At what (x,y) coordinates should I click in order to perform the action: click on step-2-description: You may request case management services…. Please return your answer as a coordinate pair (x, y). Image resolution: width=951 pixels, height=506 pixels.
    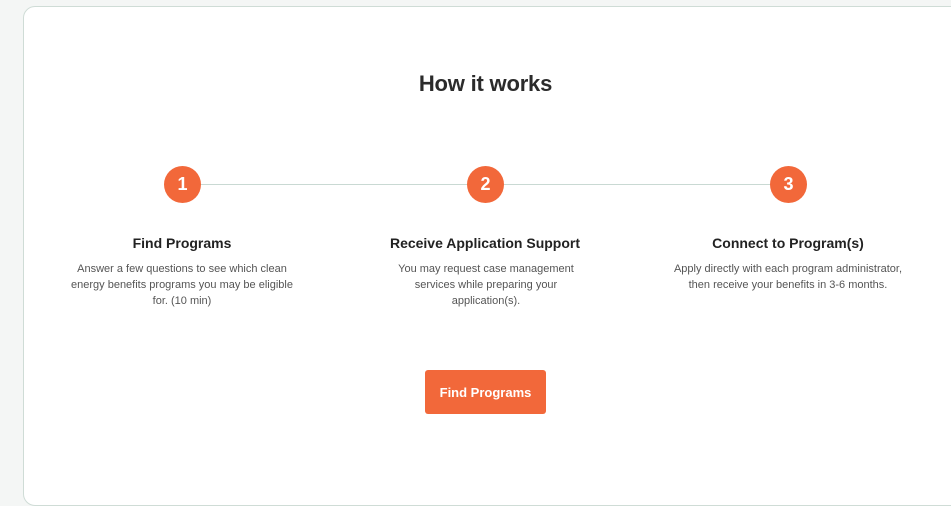
    Looking at the image, I should click on (486, 285).